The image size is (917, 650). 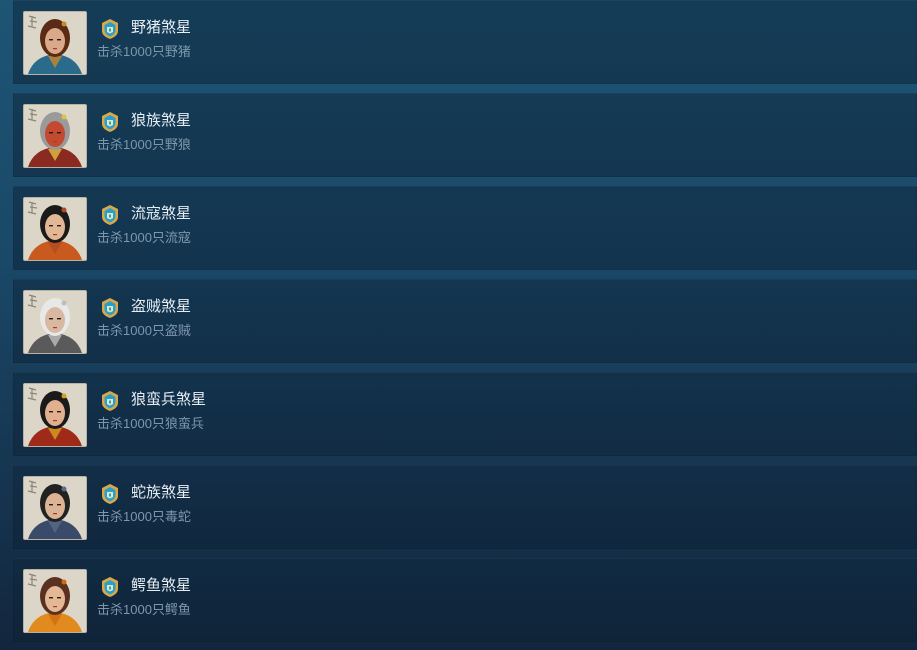 I want to click on achievement-title: 野猪煞星, so click(x=161, y=27).